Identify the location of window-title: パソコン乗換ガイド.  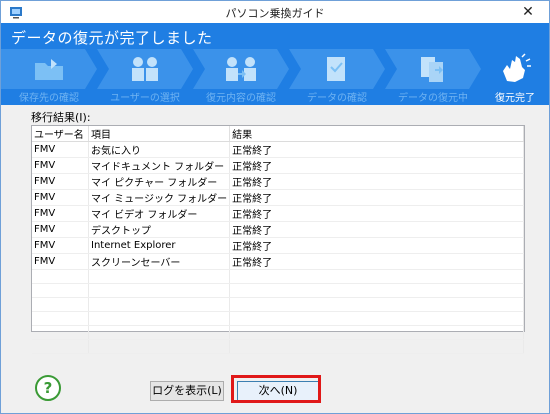
(275, 13).